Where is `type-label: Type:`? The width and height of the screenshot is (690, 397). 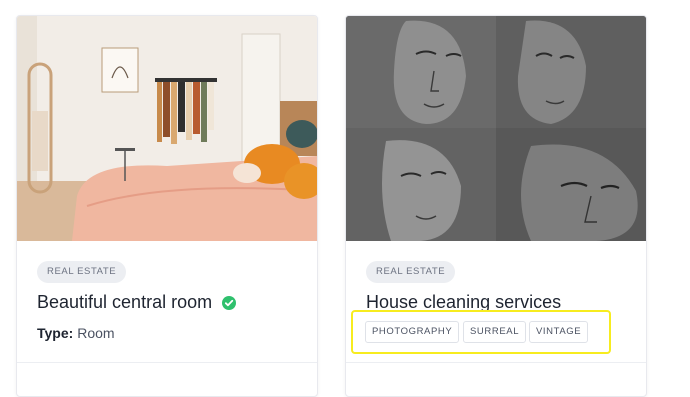
type-label: Type: is located at coordinates (55, 333).